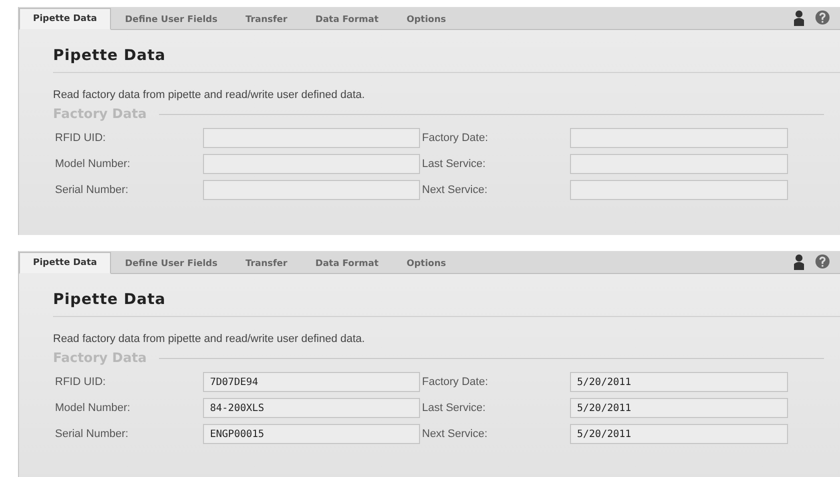 This screenshot has width=840, height=477. Describe the element at coordinates (311, 382) in the screenshot. I see `input-field: 7D07DE94` at that location.